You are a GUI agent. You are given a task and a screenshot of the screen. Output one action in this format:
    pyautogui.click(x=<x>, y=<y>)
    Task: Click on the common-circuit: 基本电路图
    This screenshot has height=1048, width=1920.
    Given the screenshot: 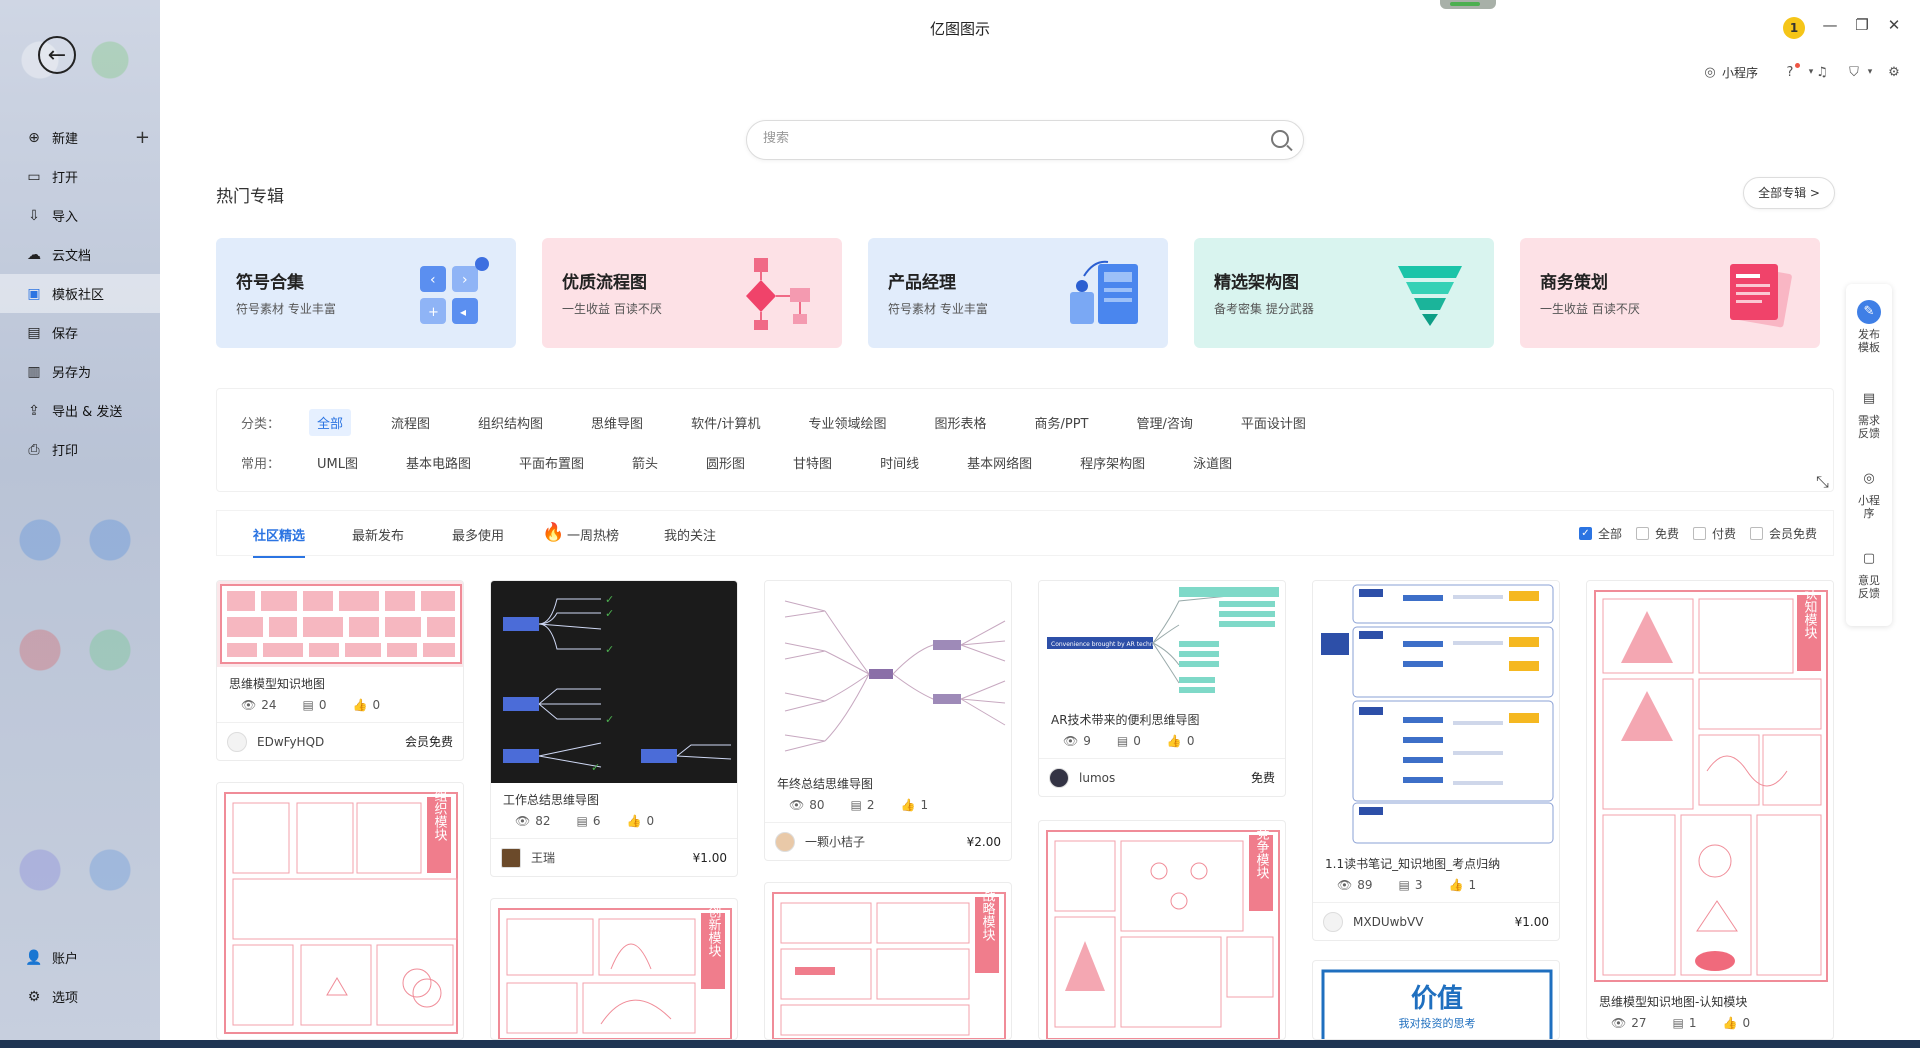 What is the action you would take?
    pyautogui.click(x=438, y=462)
    